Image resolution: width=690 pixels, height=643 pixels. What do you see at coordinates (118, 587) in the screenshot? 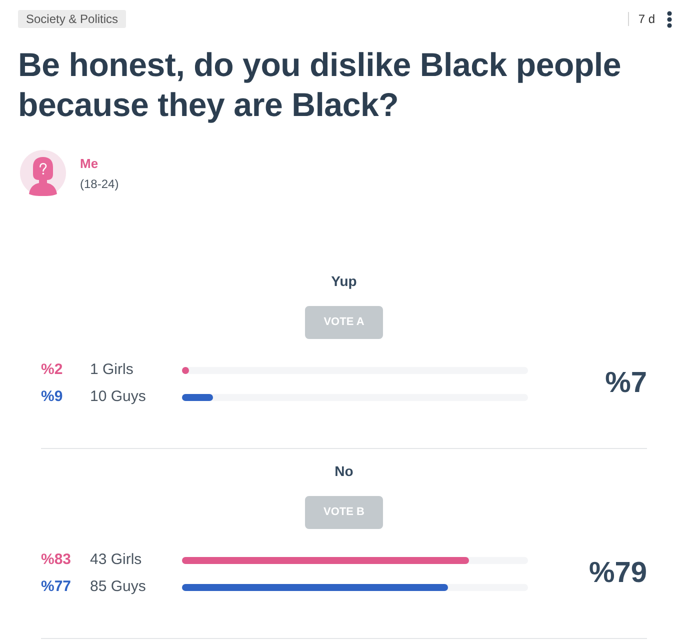
I see `voter-count: 85 Guys` at bounding box center [118, 587].